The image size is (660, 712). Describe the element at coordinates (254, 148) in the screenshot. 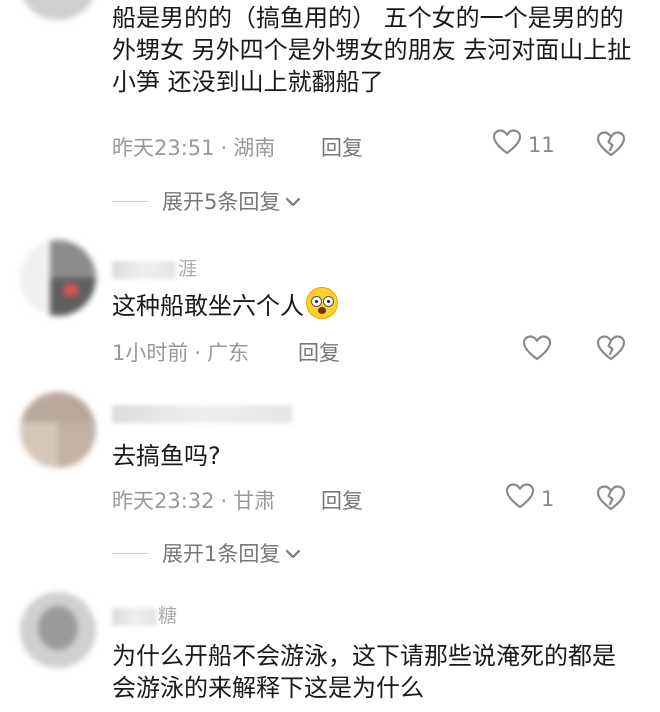

I see `comment-location: 湖南` at that location.